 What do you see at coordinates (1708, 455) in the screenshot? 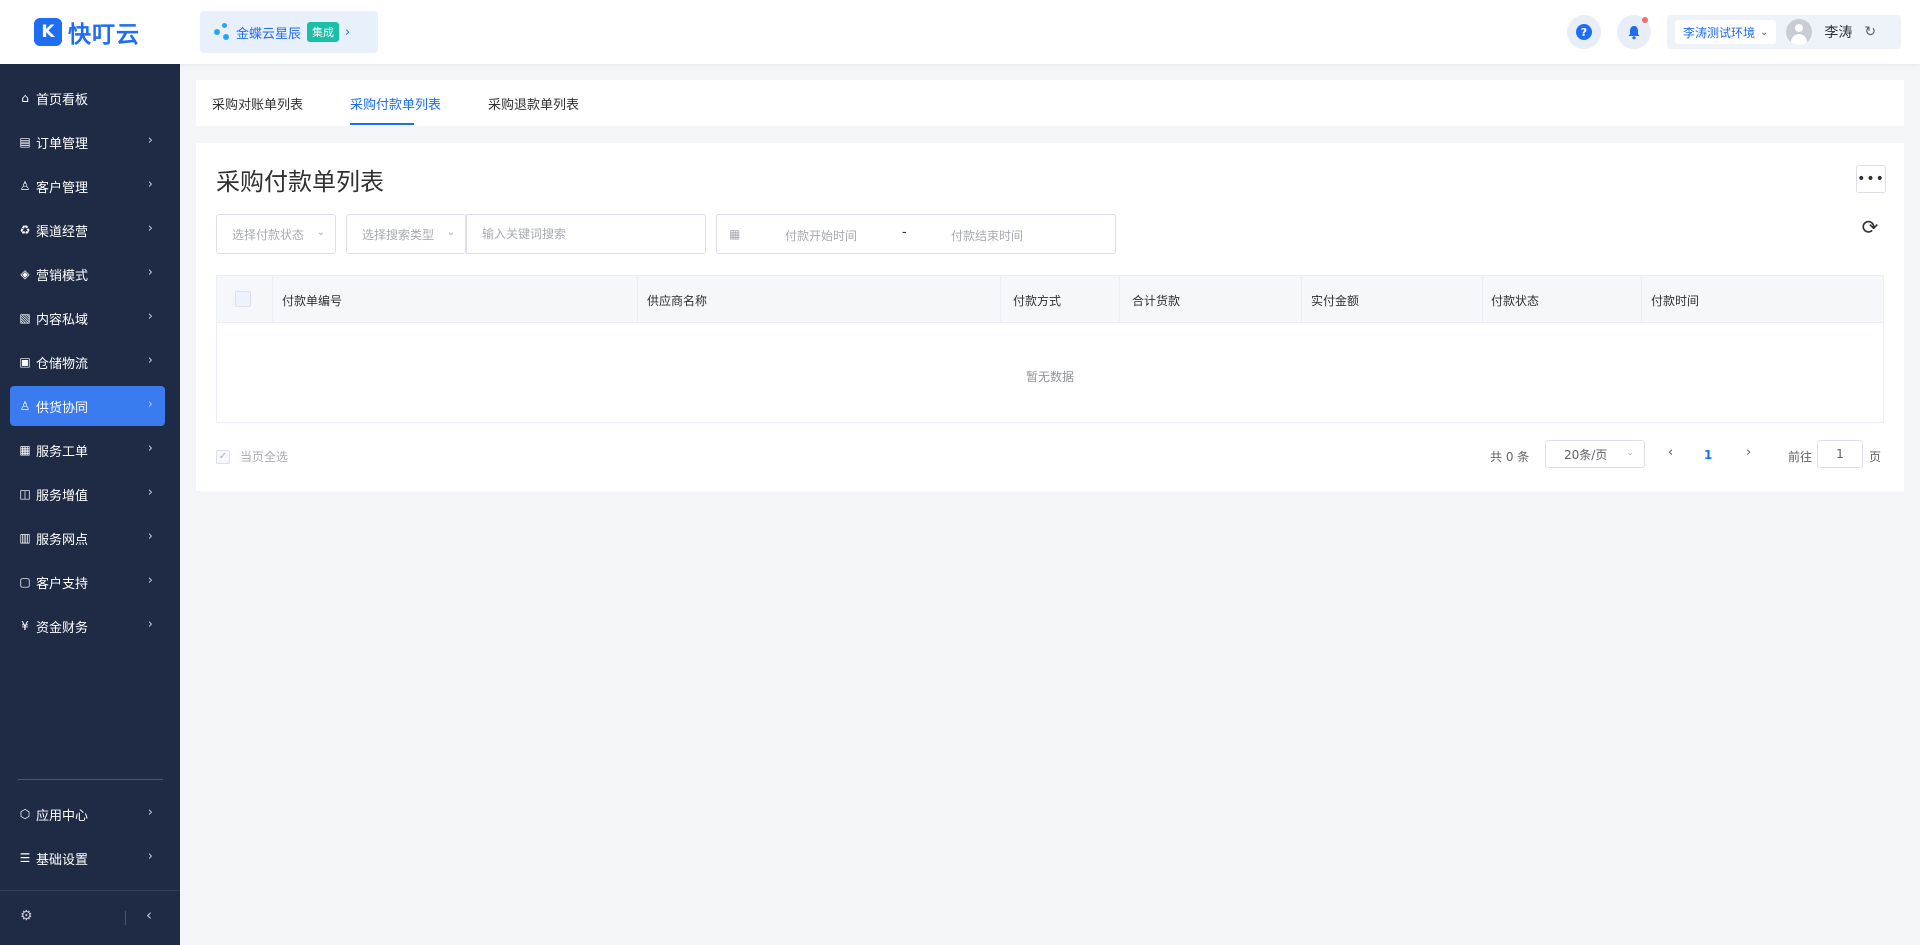
I see `page-number-current: 1` at bounding box center [1708, 455].